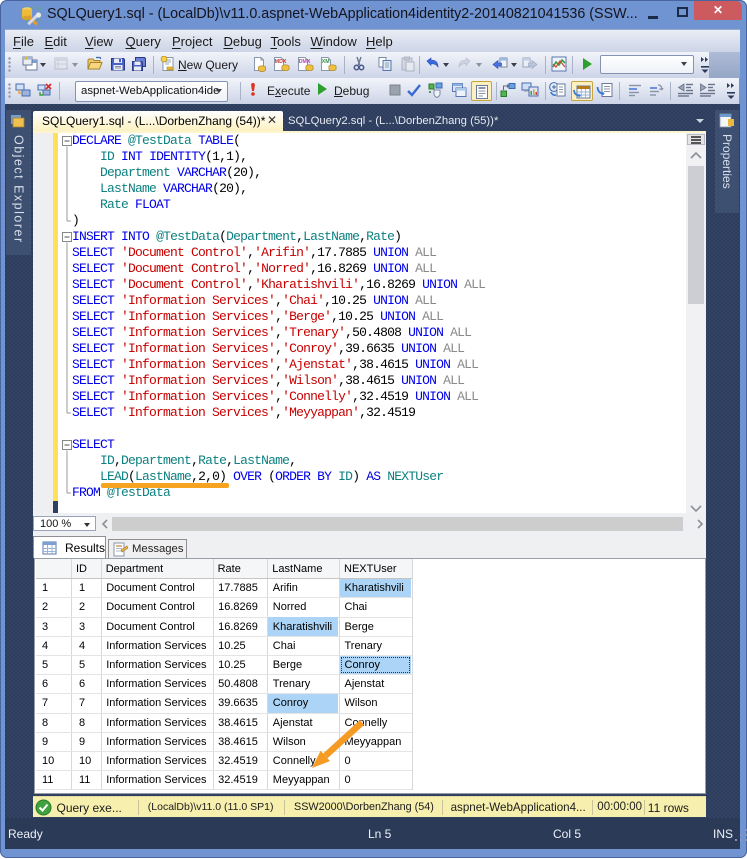 This screenshot has height=859, width=747. Describe the element at coordinates (326, 62) in the screenshot. I see `svg-text: XM` at that location.